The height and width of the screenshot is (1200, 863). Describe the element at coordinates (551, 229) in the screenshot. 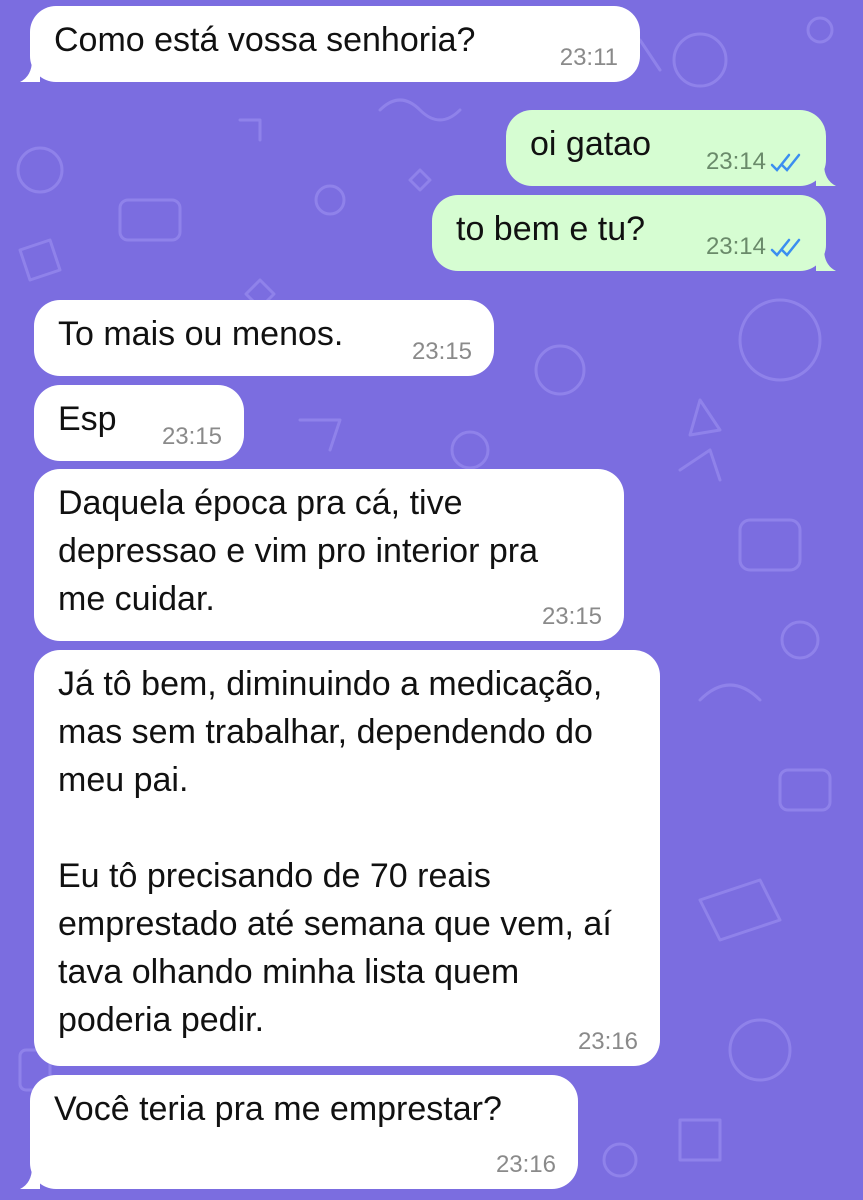

I see `message-text: to bem e tu?` at that location.